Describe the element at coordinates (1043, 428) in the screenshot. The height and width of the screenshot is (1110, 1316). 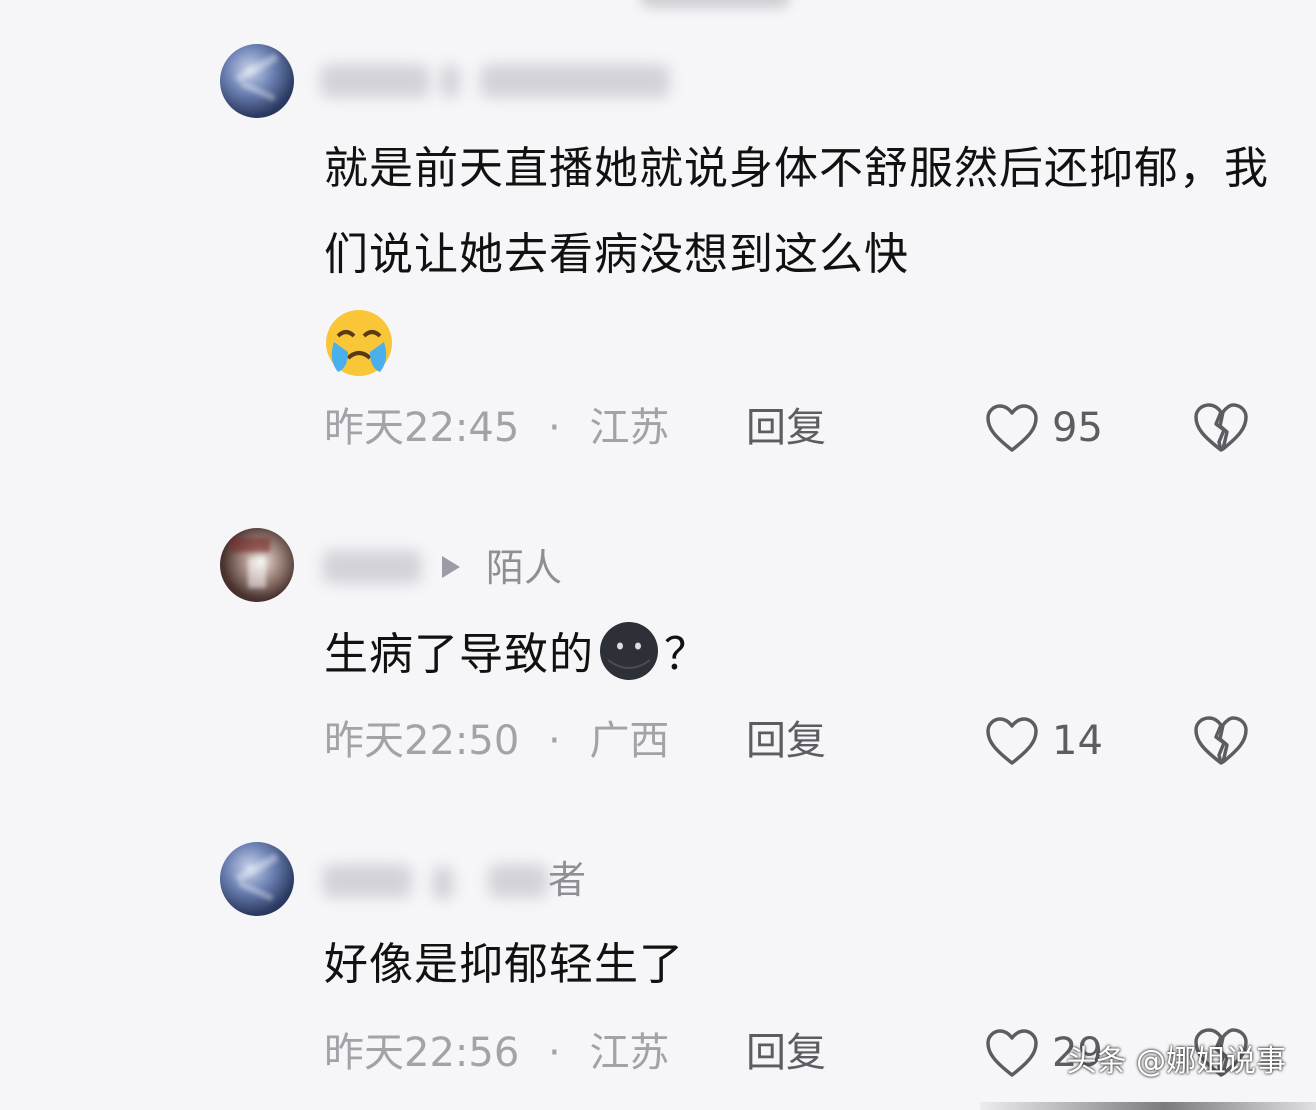
I see `like-button: 95` at that location.